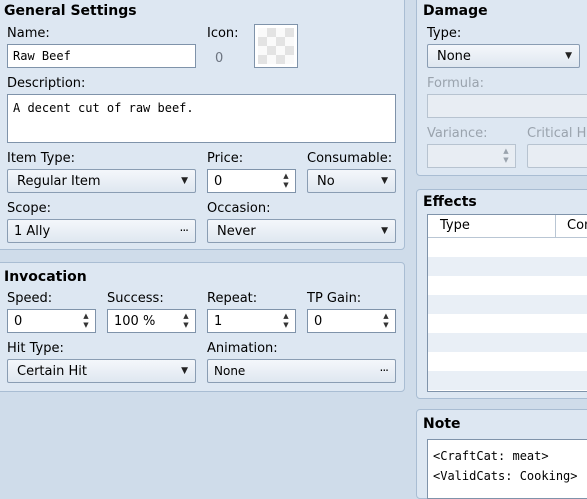 This screenshot has width=587, height=499. I want to click on hit-type-value: Certain Hit, so click(52, 371).